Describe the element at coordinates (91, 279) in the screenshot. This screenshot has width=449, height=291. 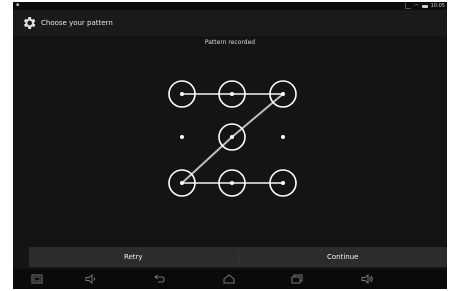
I see `volume-down-icon` at that location.